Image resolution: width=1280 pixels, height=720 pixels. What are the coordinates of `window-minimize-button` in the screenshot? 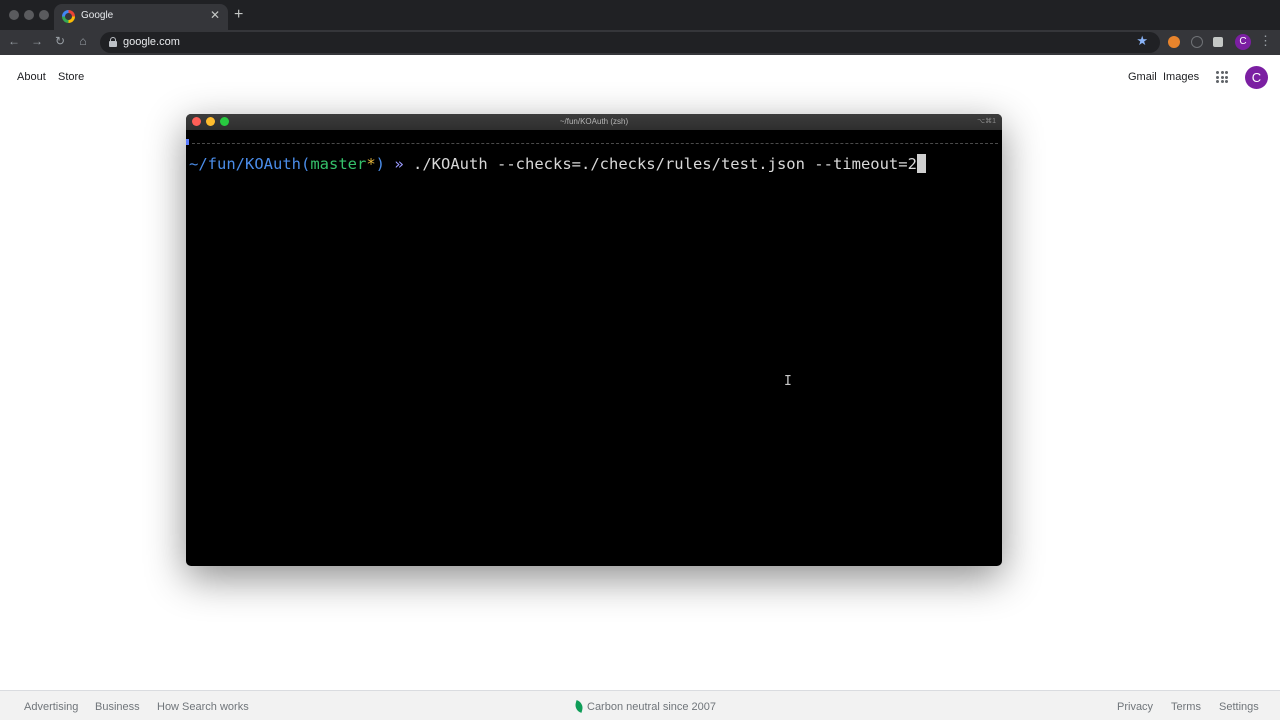 It's located at (29, 15).